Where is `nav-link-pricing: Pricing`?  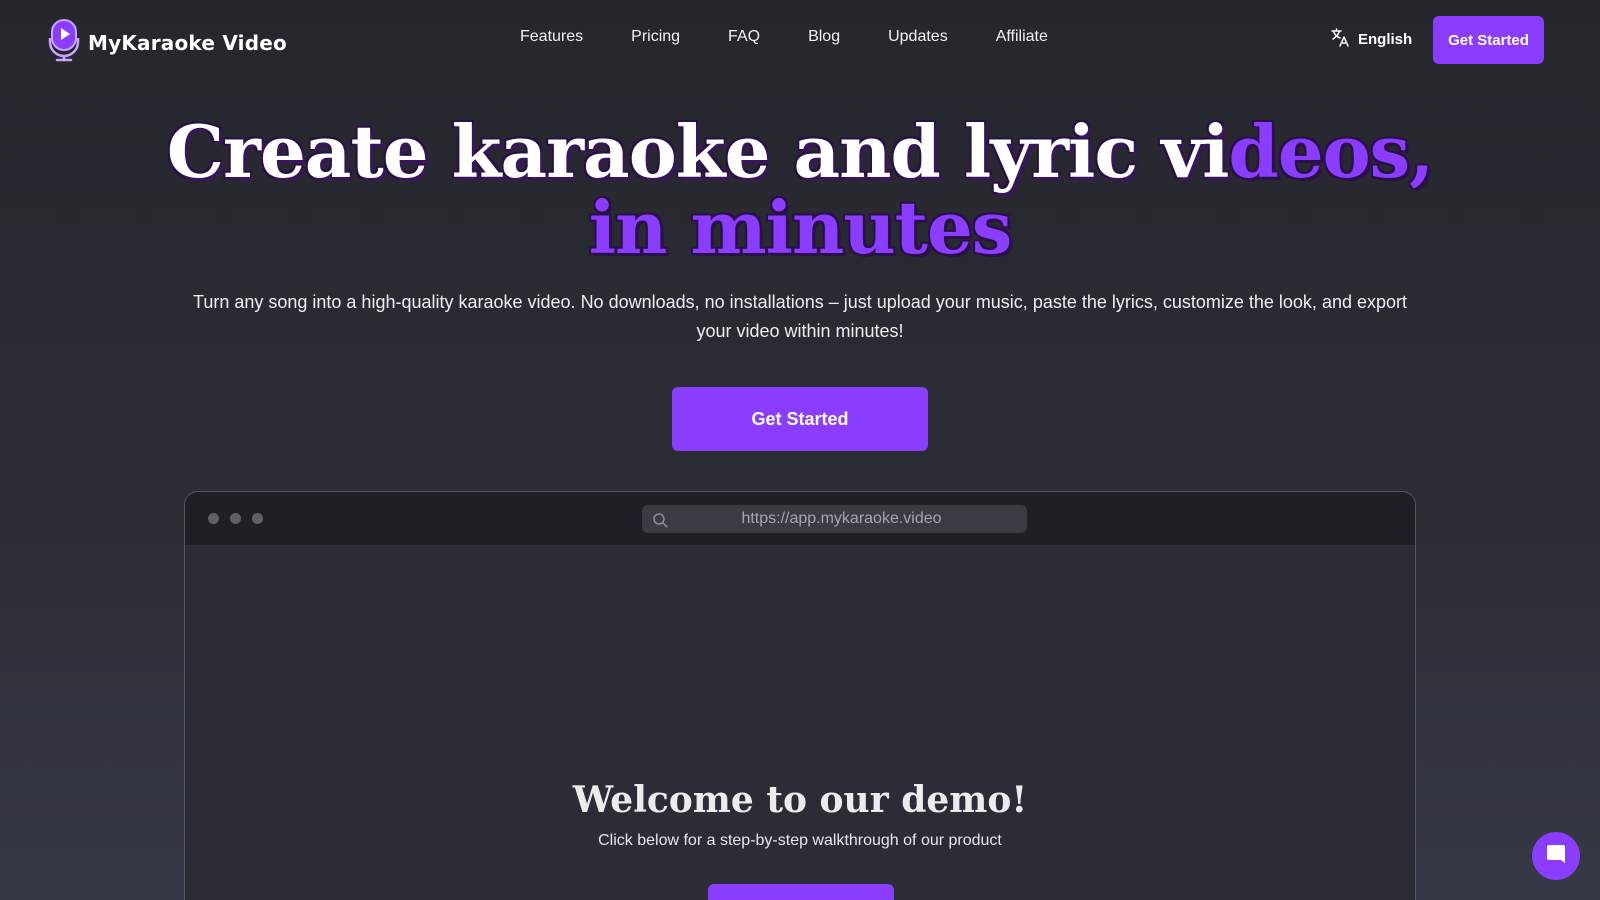
nav-link-pricing: Pricing is located at coordinates (655, 37).